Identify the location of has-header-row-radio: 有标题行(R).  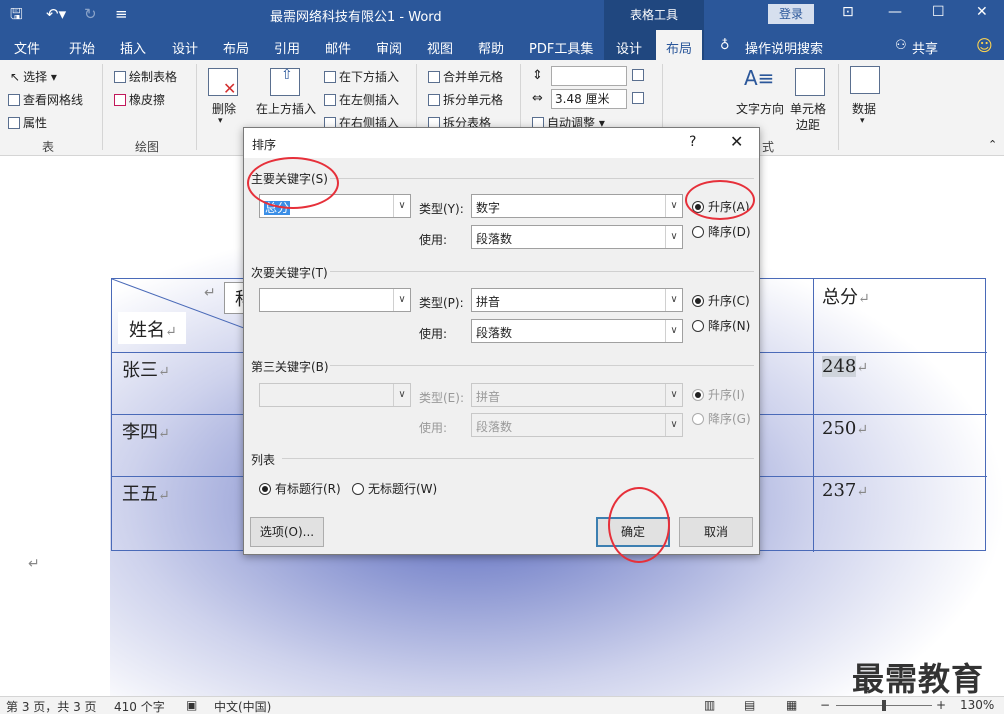
(300, 488).